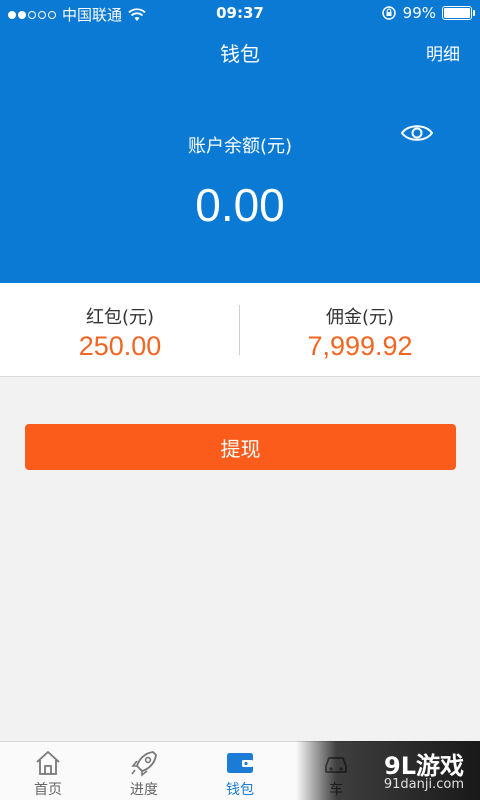 Image resolution: width=480 pixels, height=800 pixels. Describe the element at coordinates (240, 790) in the screenshot. I see `tab-wallet-label: 钱包` at that location.